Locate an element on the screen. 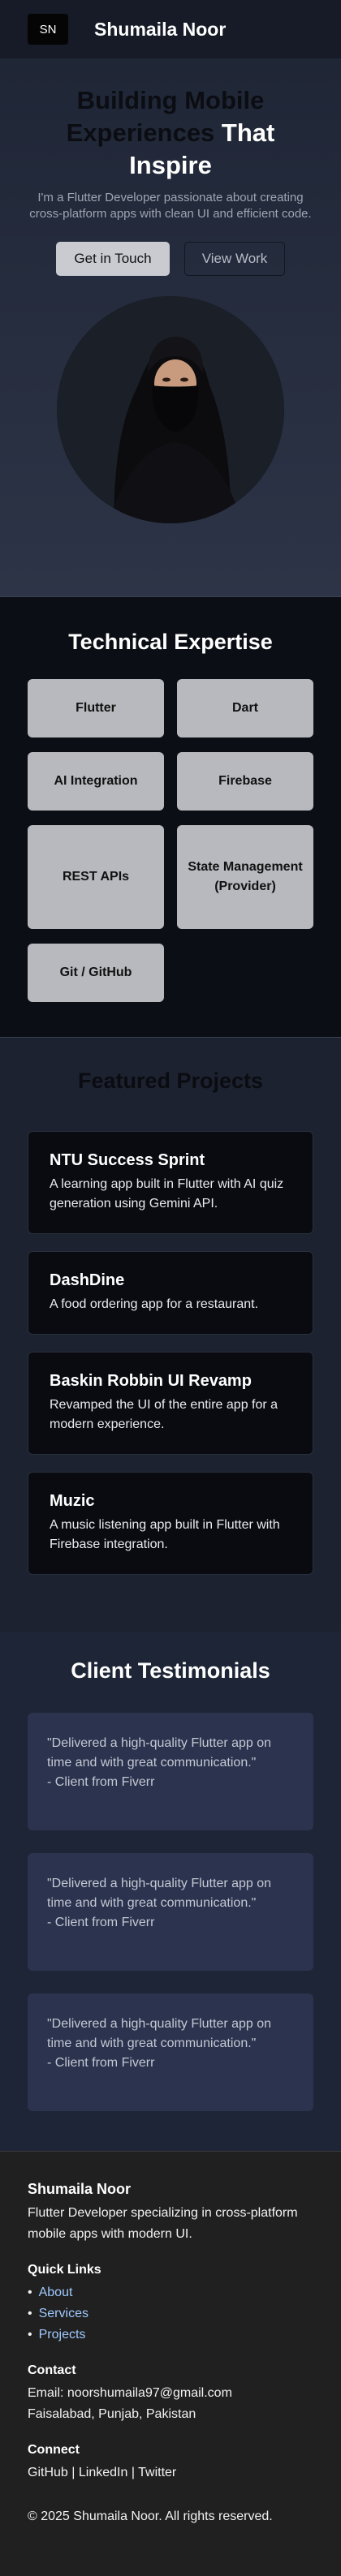 The image size is (341, 2576). project-name: Baskin Robbin UI Revamp is located at coordinates (151, 1381).